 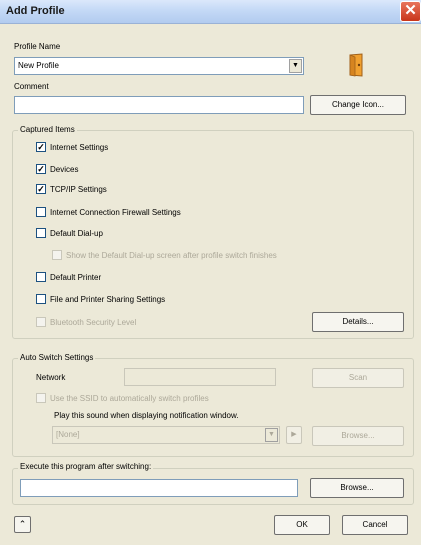 What do you see at coordinates (47, 129) in the screenshot?
I see `captured-items-heading: Captured Items` at bounding box center [47, 129].